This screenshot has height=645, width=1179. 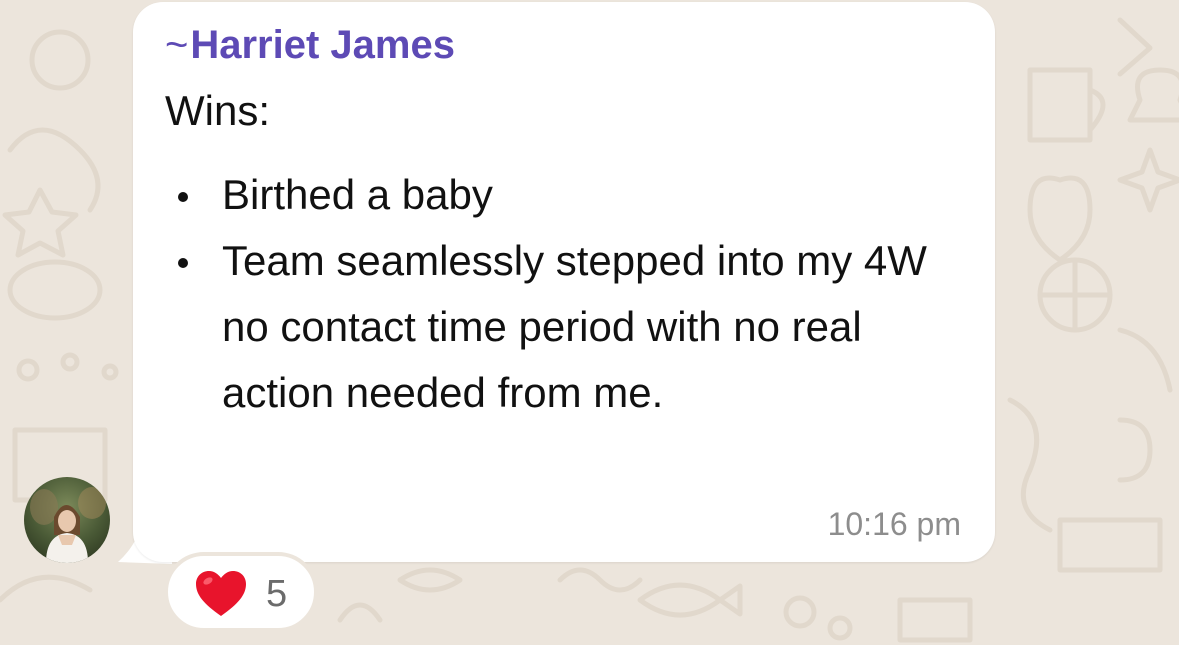 What do you see at coordinates (221, 593) in the screenshot?
I see `red-heart-icon` at bounding box center [221, 593].